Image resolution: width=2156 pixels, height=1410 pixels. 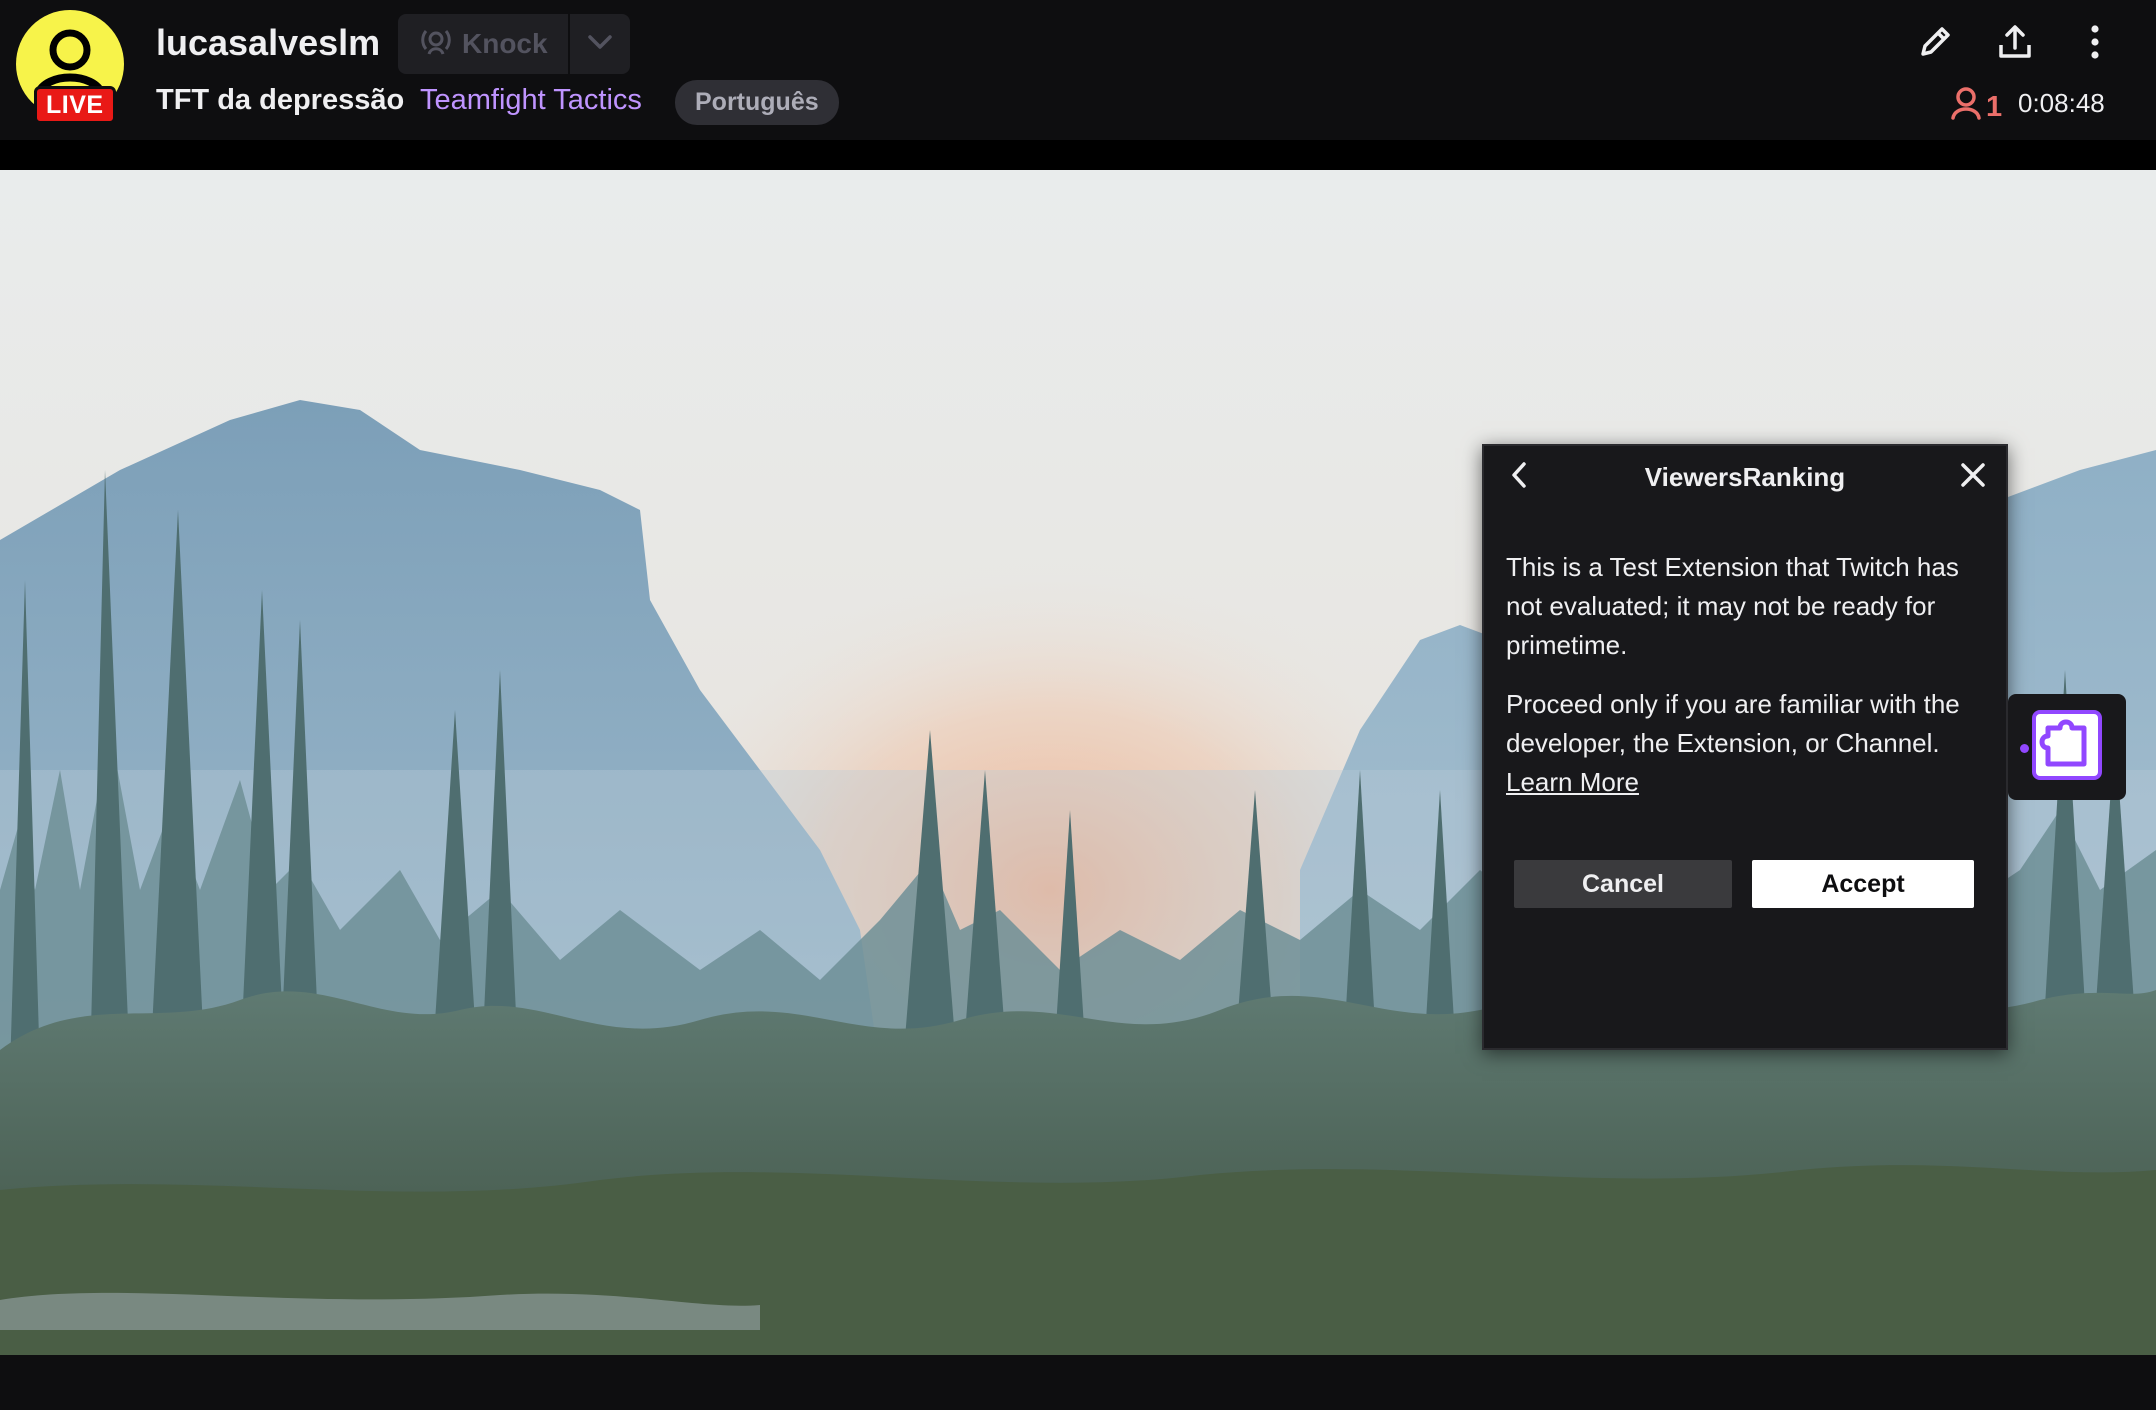 I want to click on more-icon, so click(x=2095, y=44).